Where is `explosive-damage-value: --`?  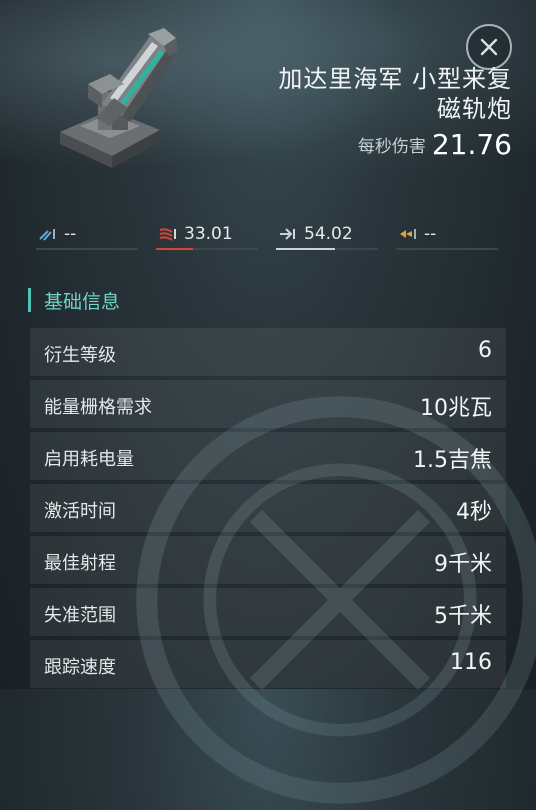 explosive-damage-value: -- is located at coordinates (430, 234).